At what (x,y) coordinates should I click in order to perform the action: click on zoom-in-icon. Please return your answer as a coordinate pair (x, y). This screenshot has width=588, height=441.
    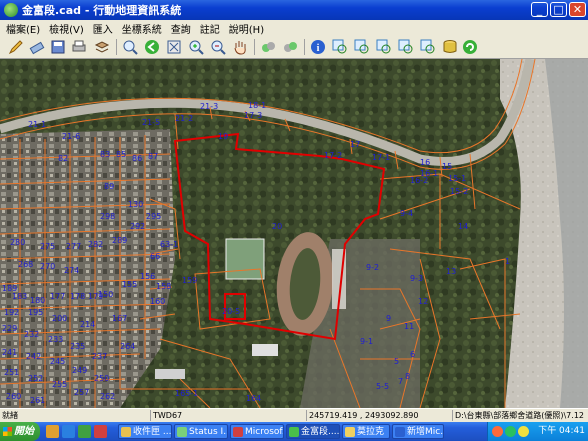
    Looking at the image, I should click on (196, 47).